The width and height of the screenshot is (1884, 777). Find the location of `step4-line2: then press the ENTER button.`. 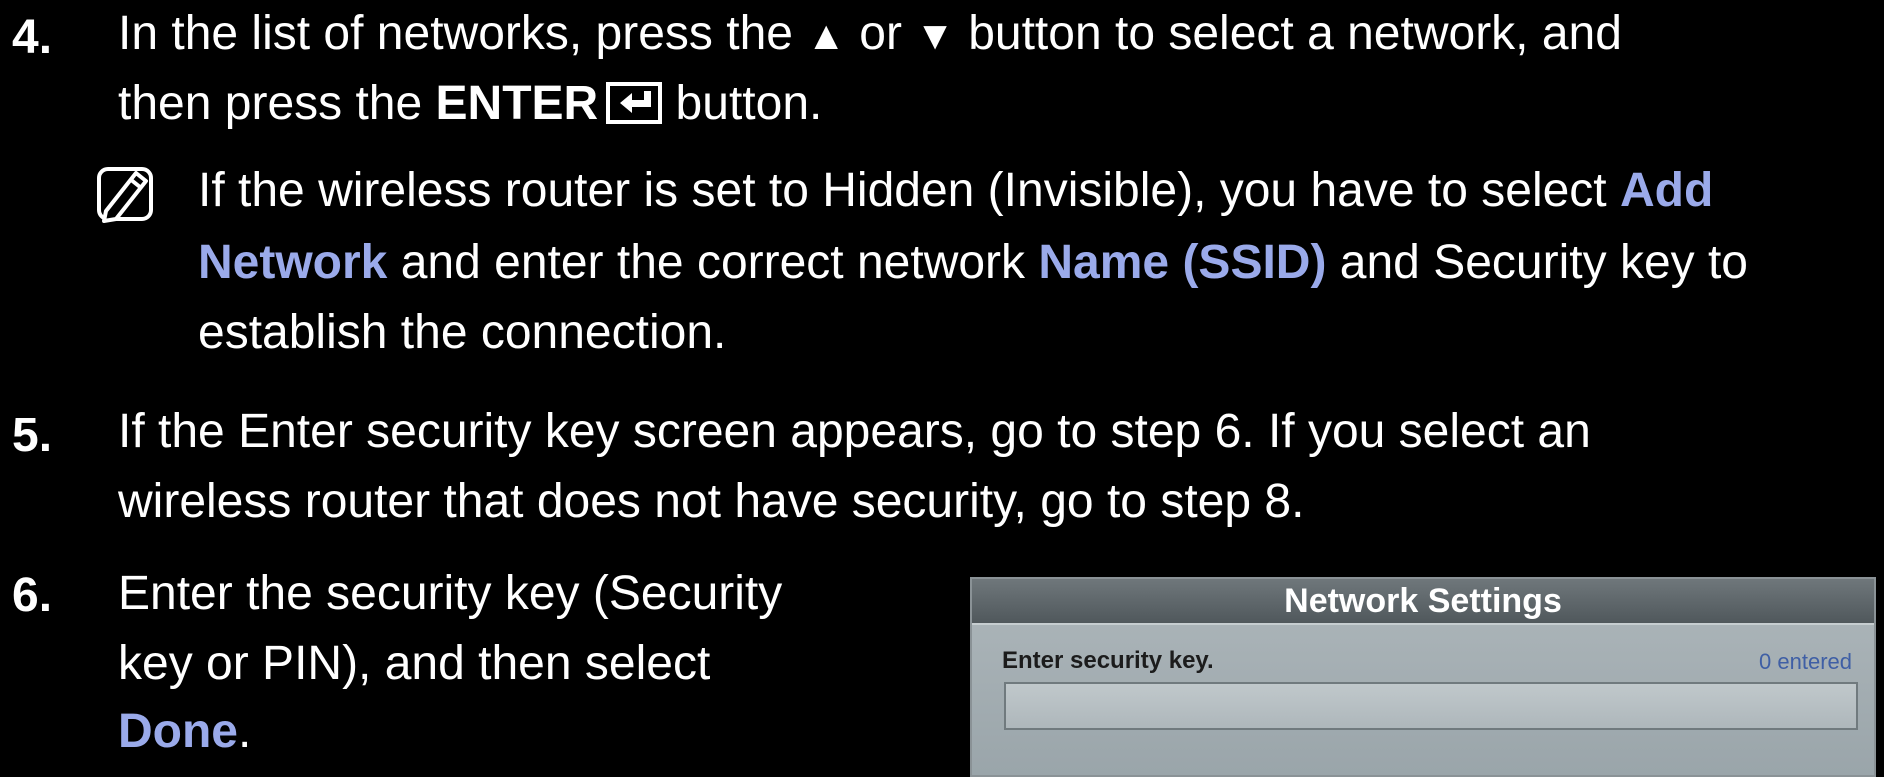

step4-line2: then press the ENTER button. is located at coordinates (470, 104).